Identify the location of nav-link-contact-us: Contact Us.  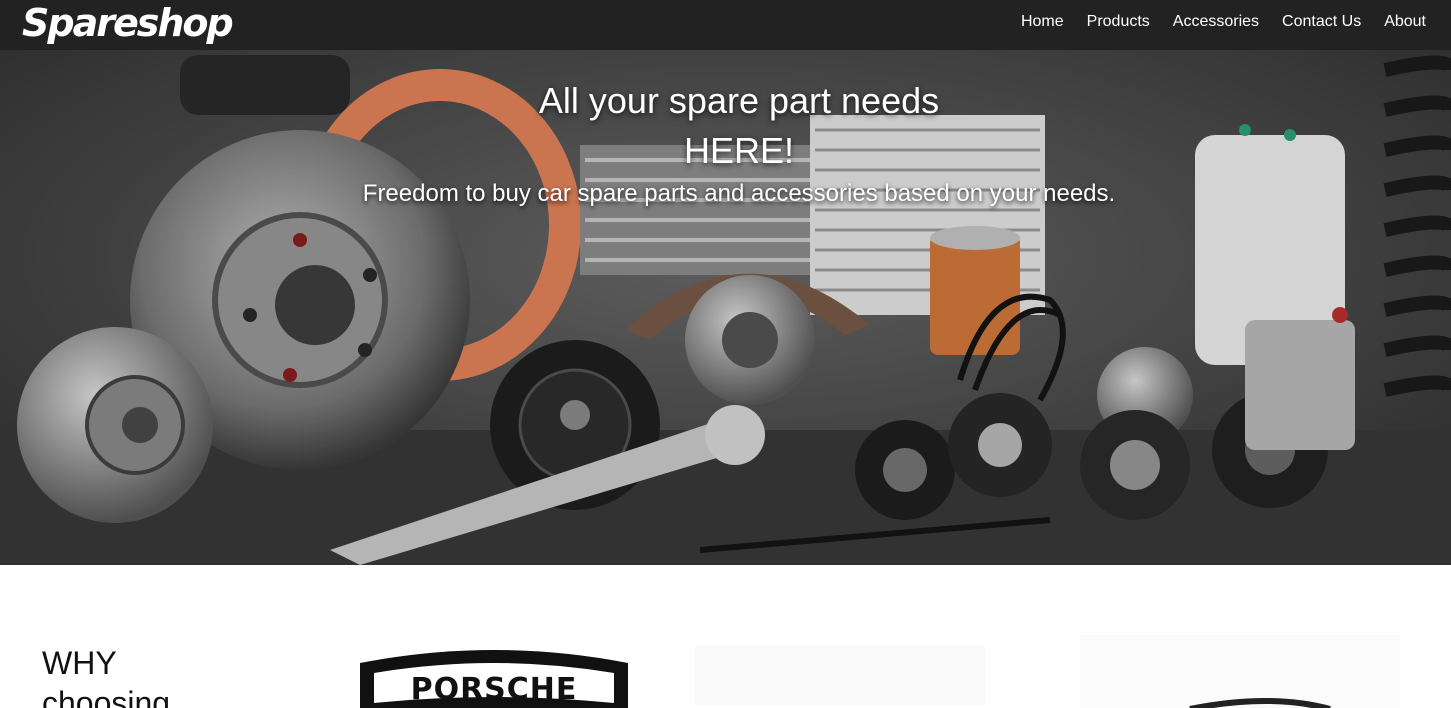
(1321, 22).